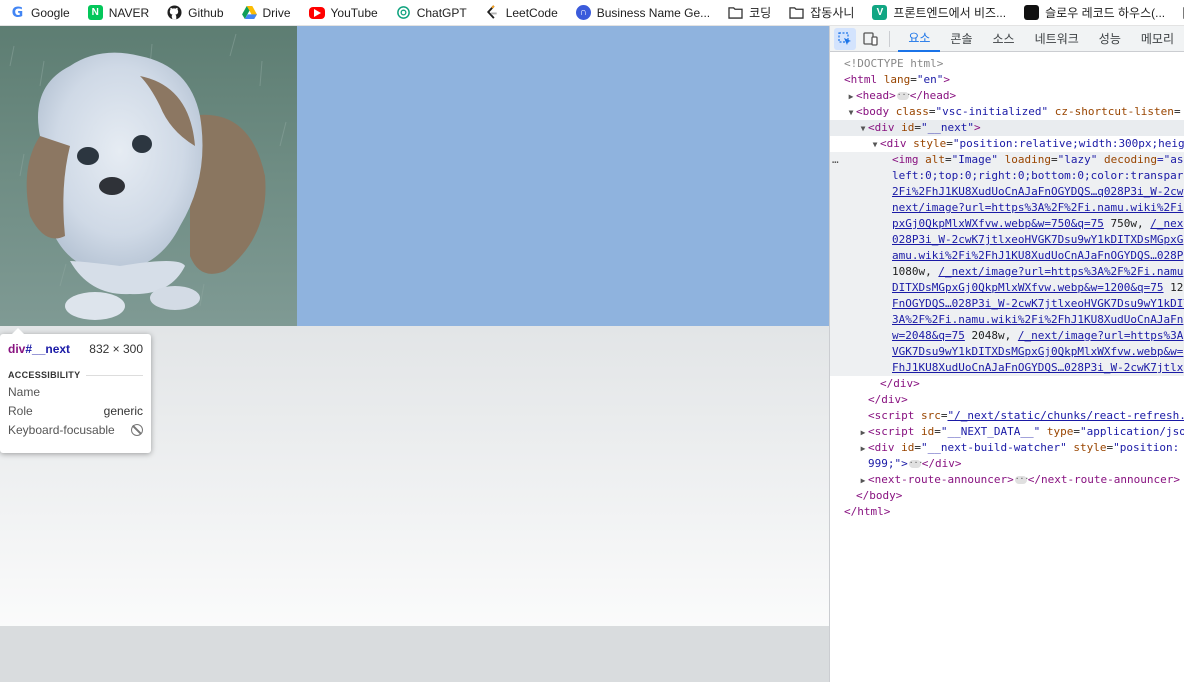 Image resolution: width=1184 pixels, height=682 pixels. I want to click on tag-text: </html>, so click(867, 511).